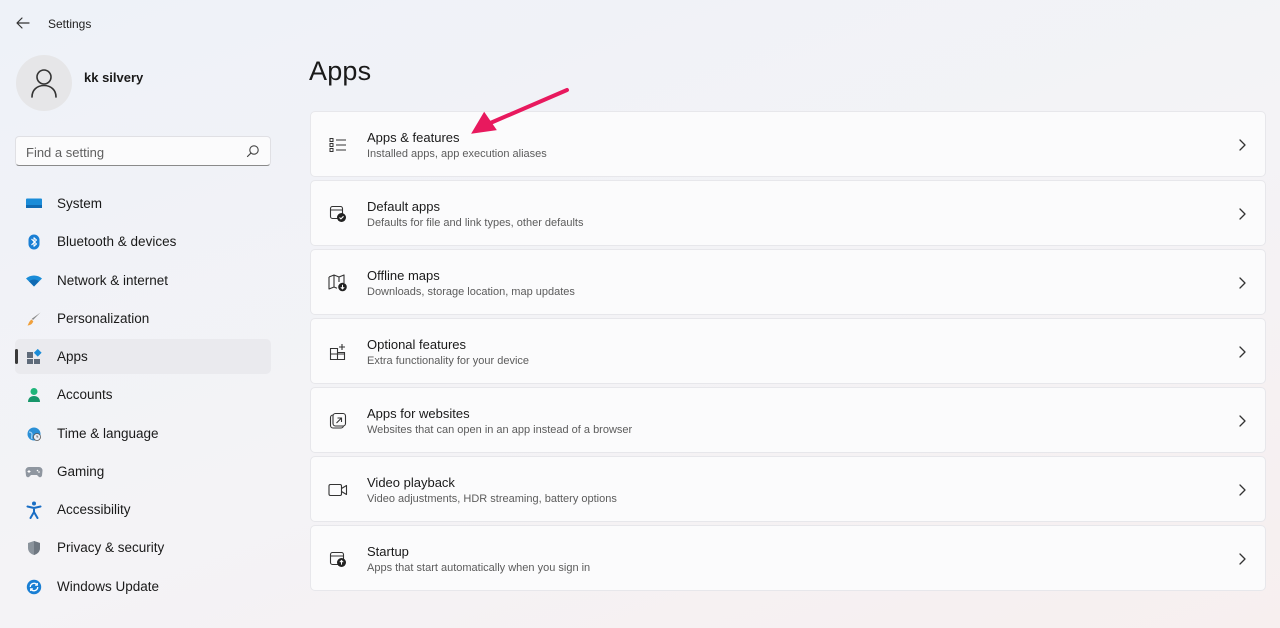 The image size is (1280, 628). I want to click on back-button, so click(23, 23).